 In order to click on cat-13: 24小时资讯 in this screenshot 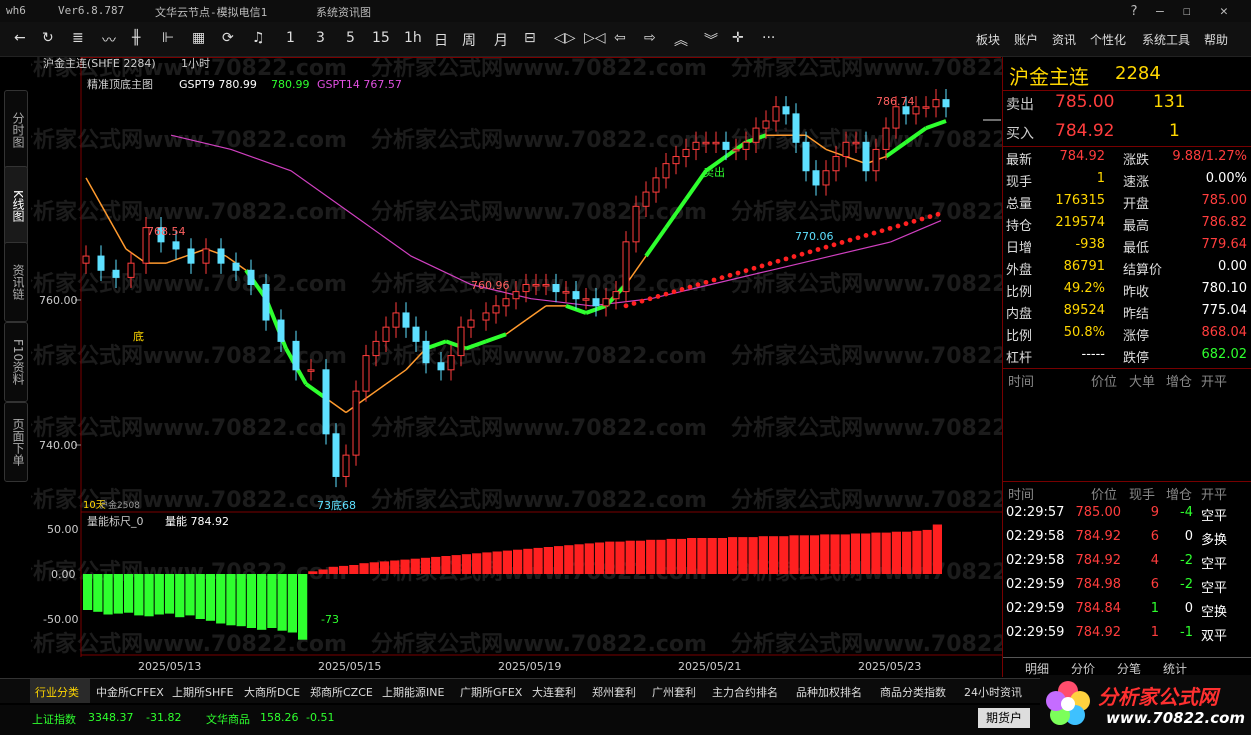, I will do `click(993, 692)`.